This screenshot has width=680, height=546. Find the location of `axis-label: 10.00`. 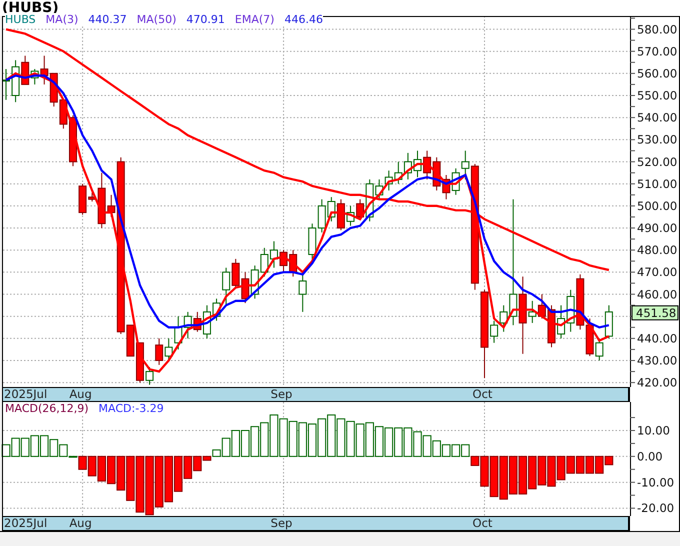

axis-label: 10.00 is located at coordinates (653, 431).